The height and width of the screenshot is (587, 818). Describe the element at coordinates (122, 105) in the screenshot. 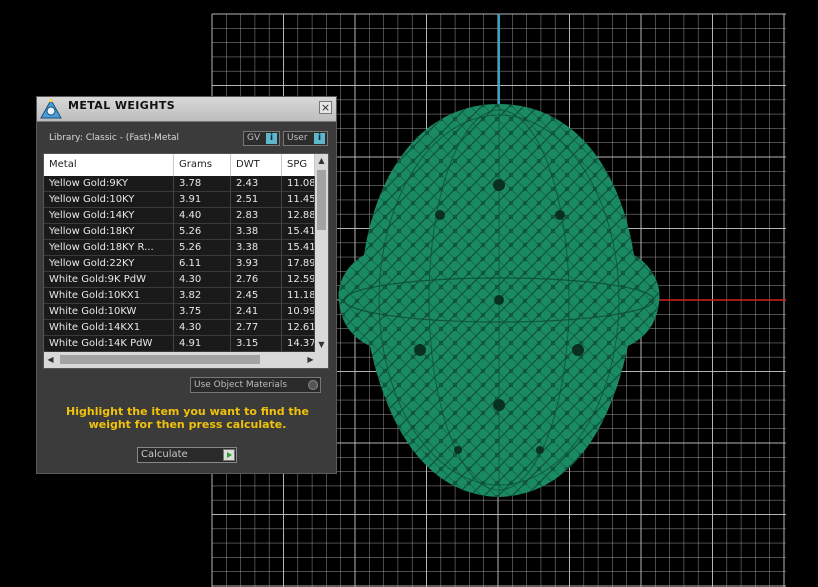

I see `panel-title: METAL WEIGHTS` at that location.